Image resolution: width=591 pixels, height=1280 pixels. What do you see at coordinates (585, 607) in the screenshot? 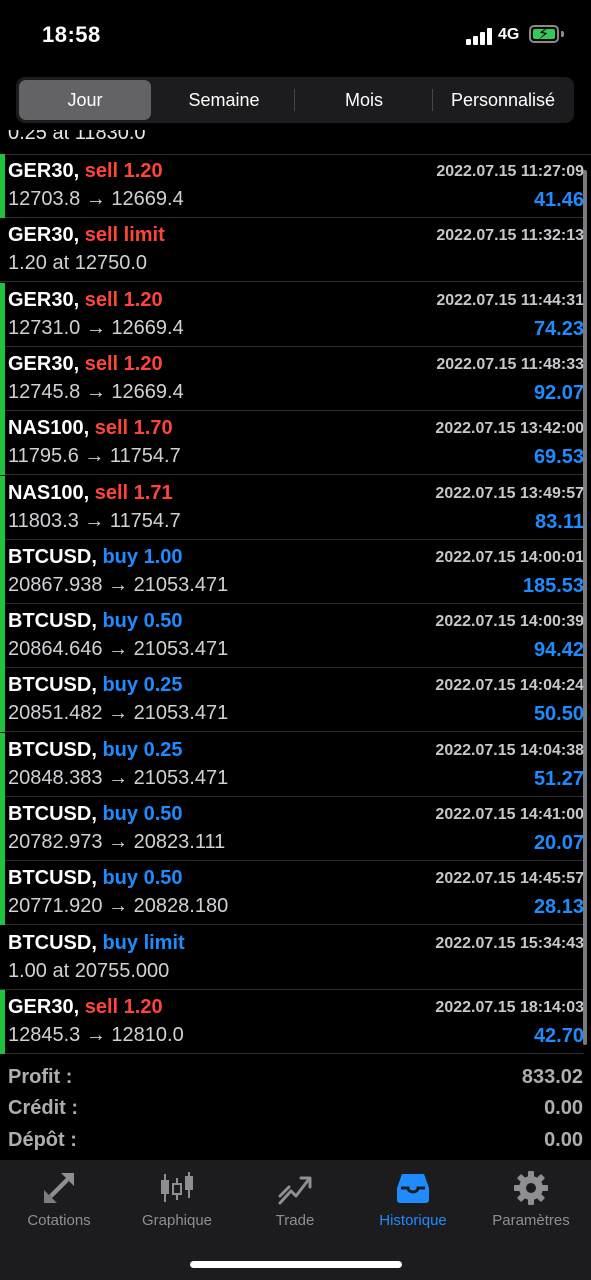
I see `scrollbar` at bounding box center [585, 607].